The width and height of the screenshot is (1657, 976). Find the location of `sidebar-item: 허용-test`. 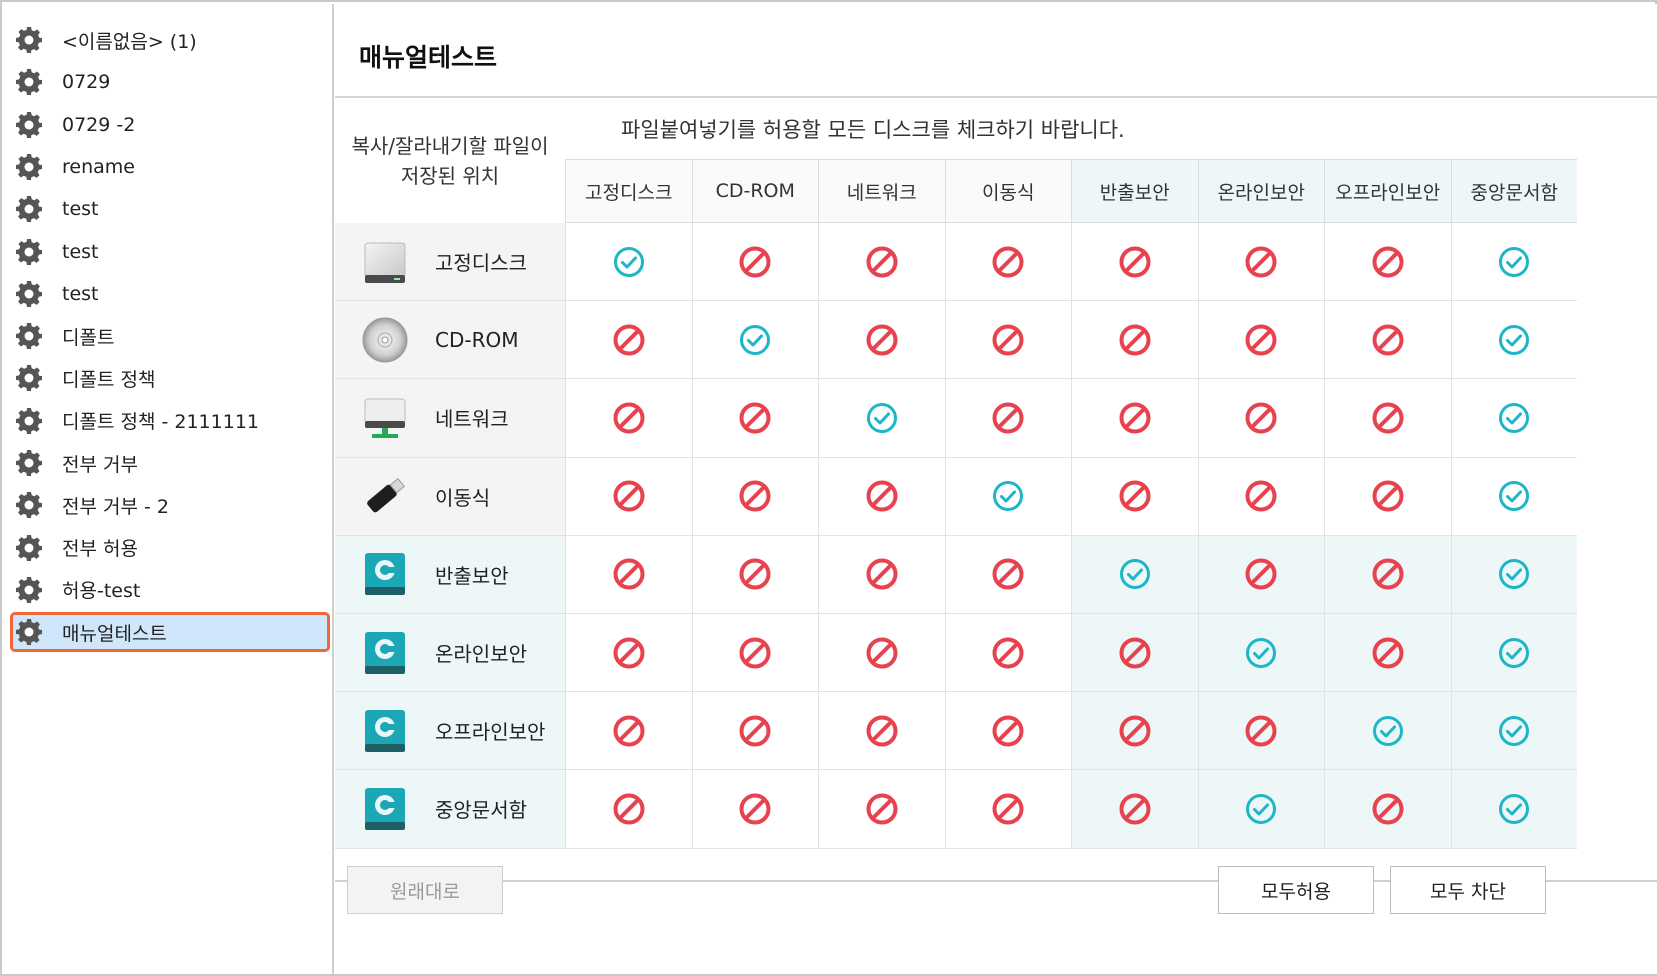

sidebar-item: 허용-test is located at coordinates (170, 590).